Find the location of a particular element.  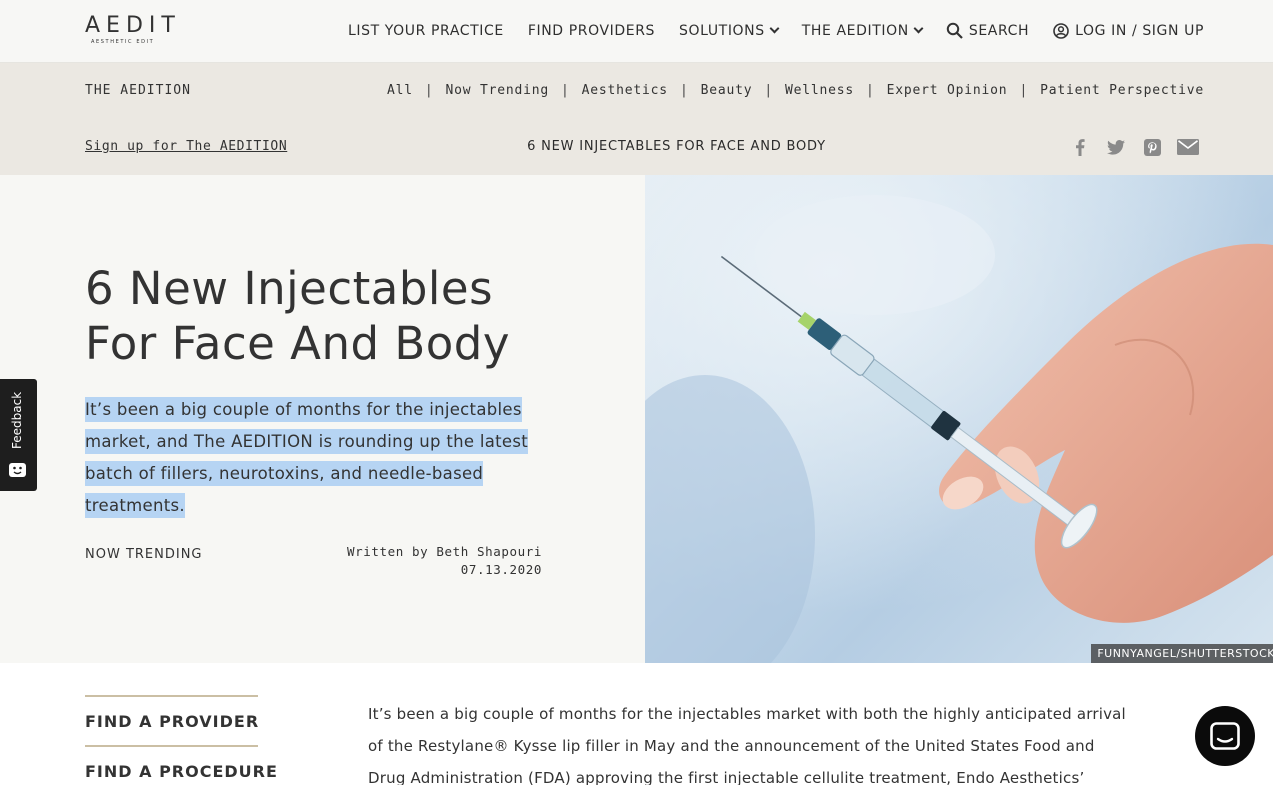

email-icon is located at coordinates (1188, 147).